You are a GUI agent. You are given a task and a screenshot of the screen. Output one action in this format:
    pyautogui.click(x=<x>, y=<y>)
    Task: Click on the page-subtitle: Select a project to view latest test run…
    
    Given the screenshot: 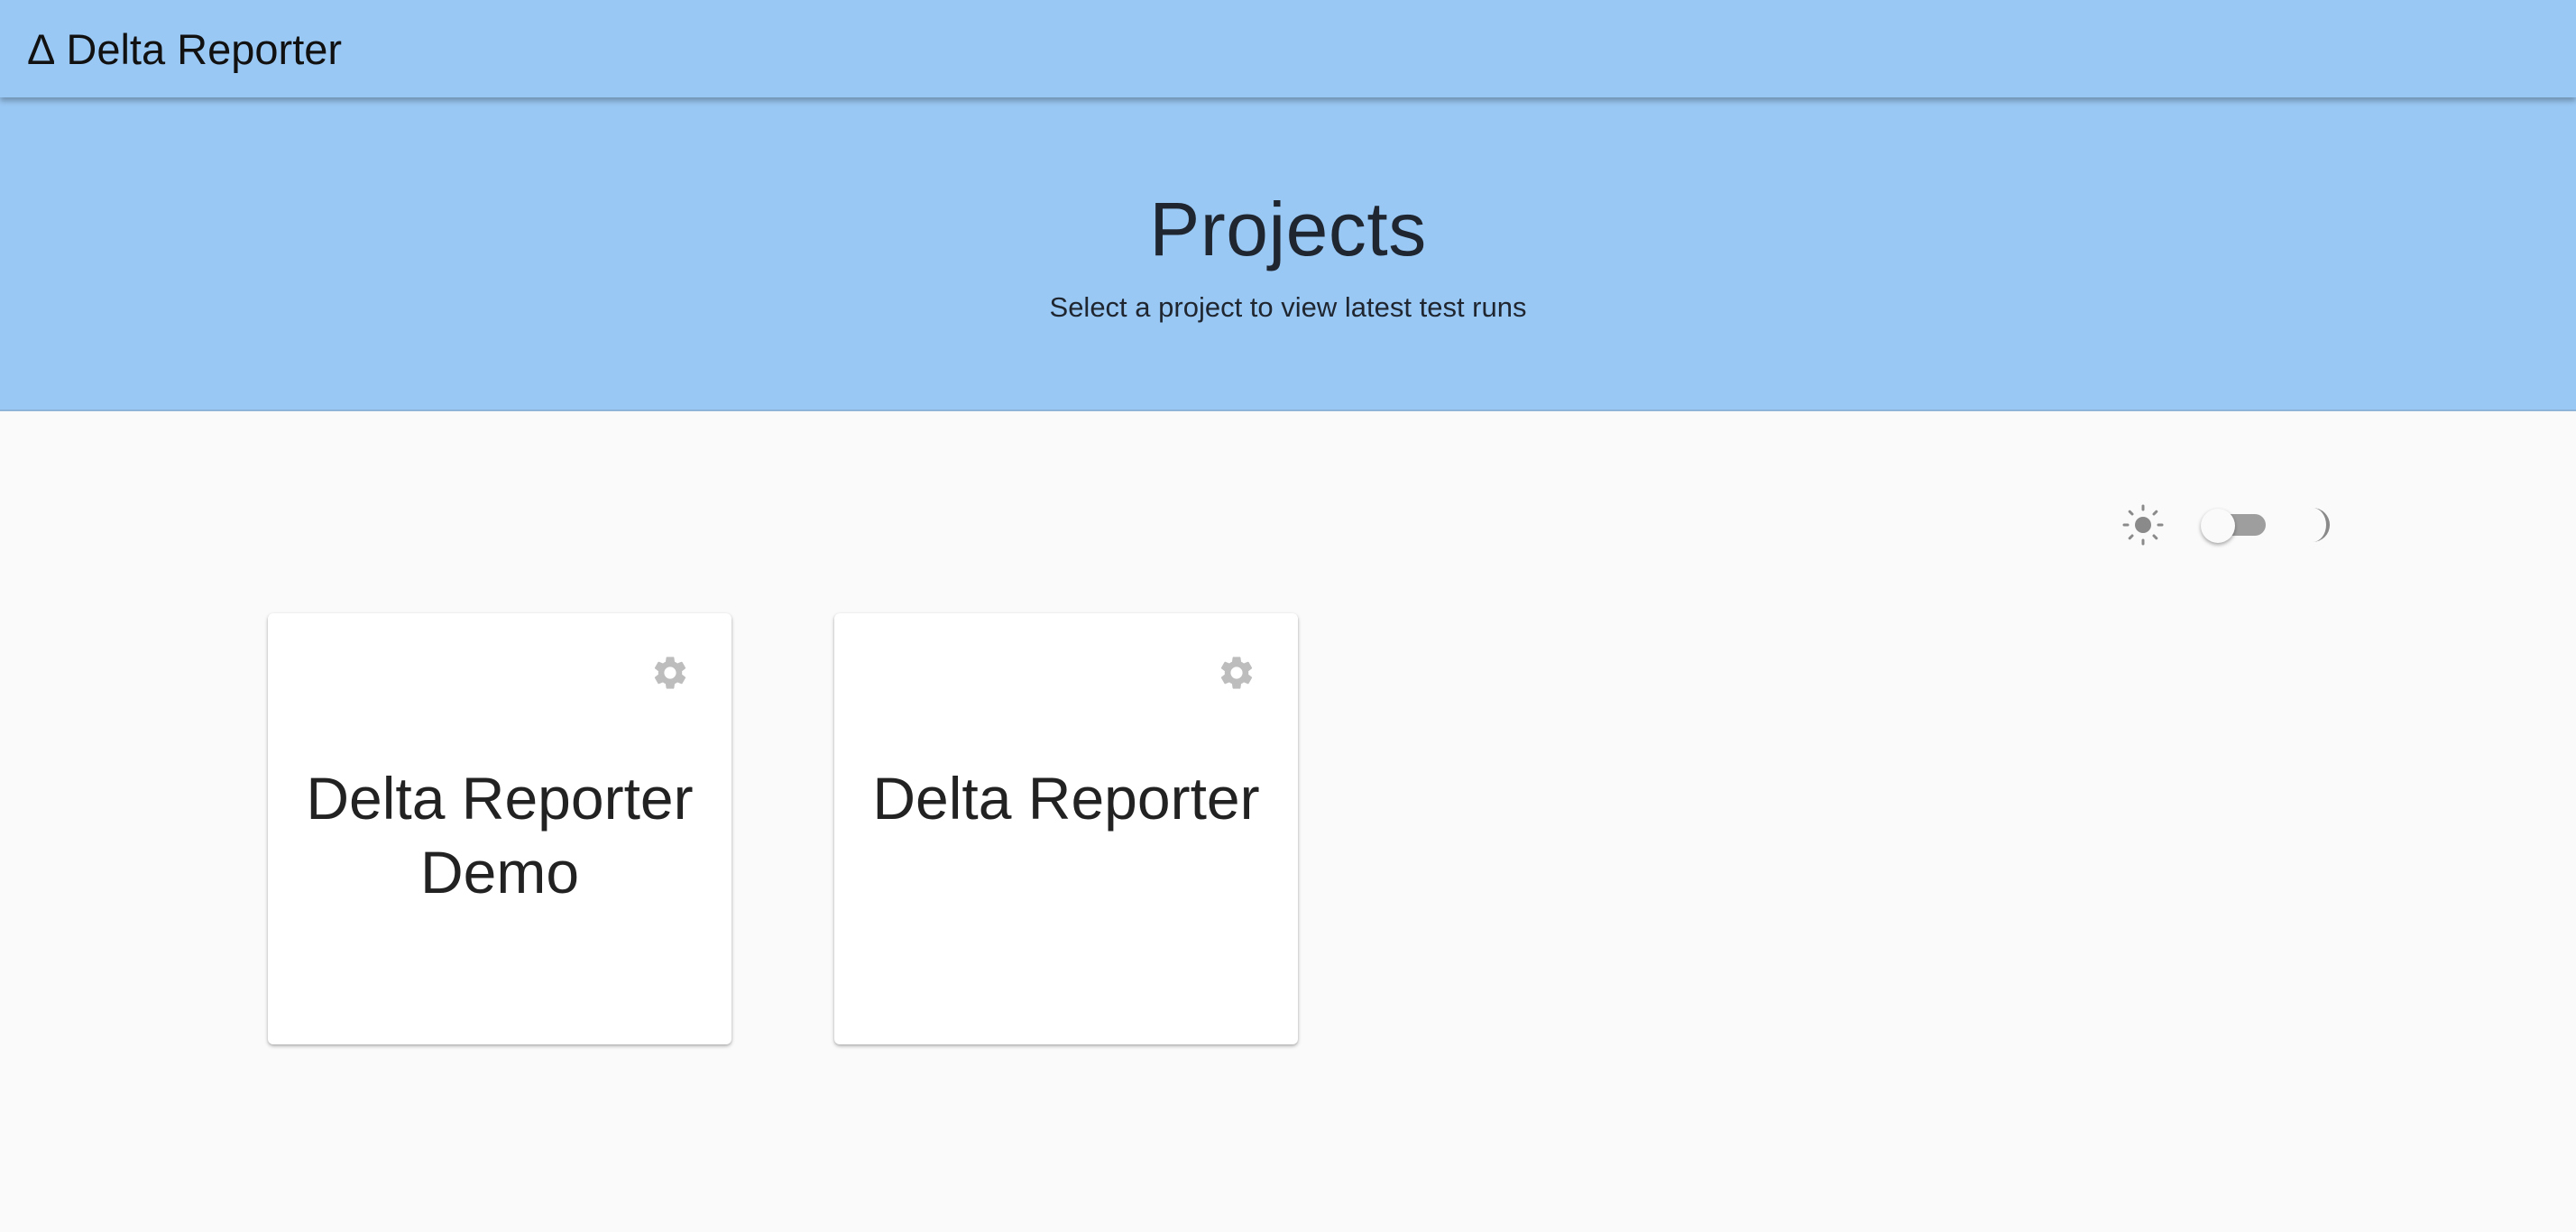 What is the action you would take?
    pyautogui.click(x=1288, y=307)
    